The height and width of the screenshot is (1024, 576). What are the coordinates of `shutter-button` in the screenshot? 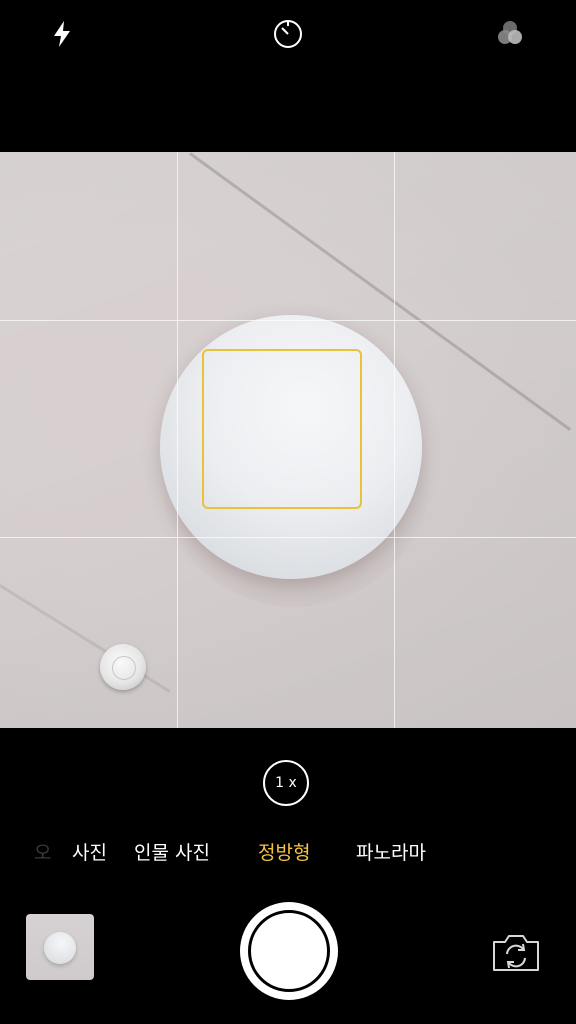 It's located at (289, 951).